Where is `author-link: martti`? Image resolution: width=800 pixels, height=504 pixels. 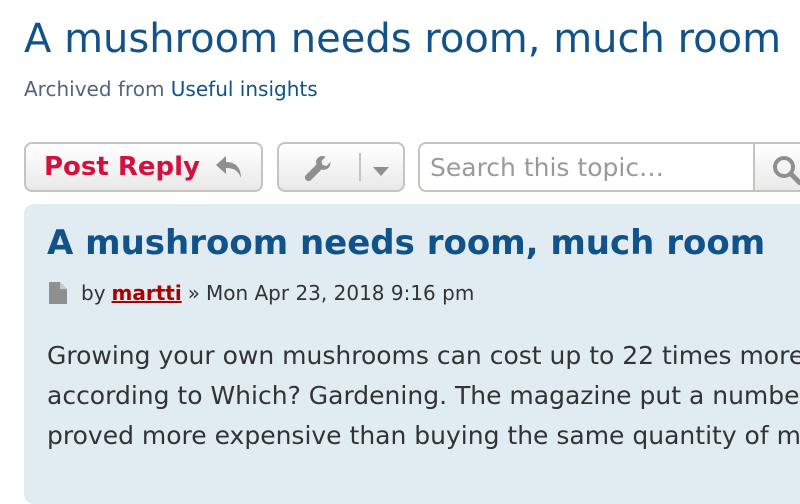 author-link: martti is located at coordinates (147, 293).